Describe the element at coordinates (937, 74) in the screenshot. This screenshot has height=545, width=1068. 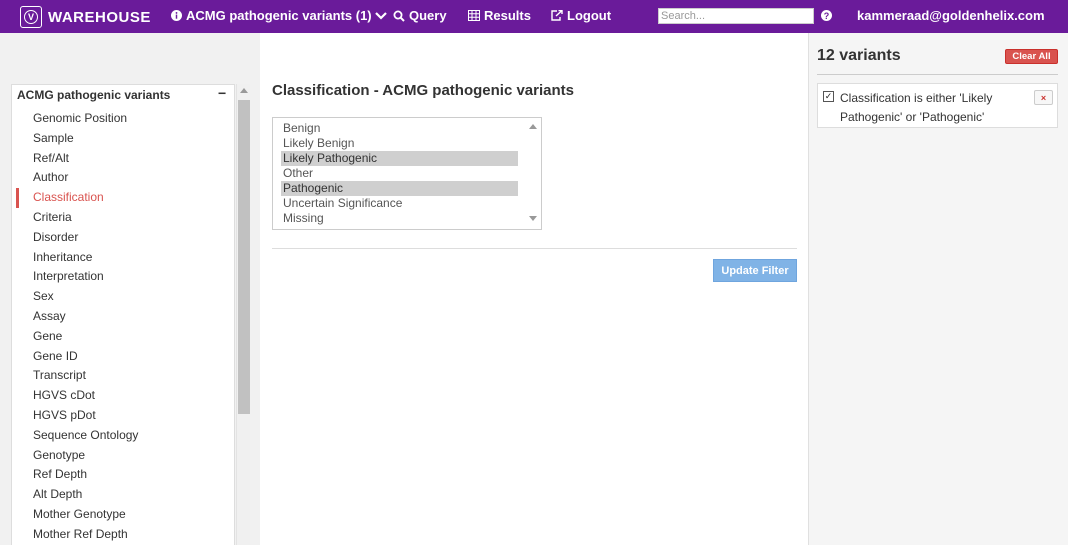
I see `right-divider` at that location.